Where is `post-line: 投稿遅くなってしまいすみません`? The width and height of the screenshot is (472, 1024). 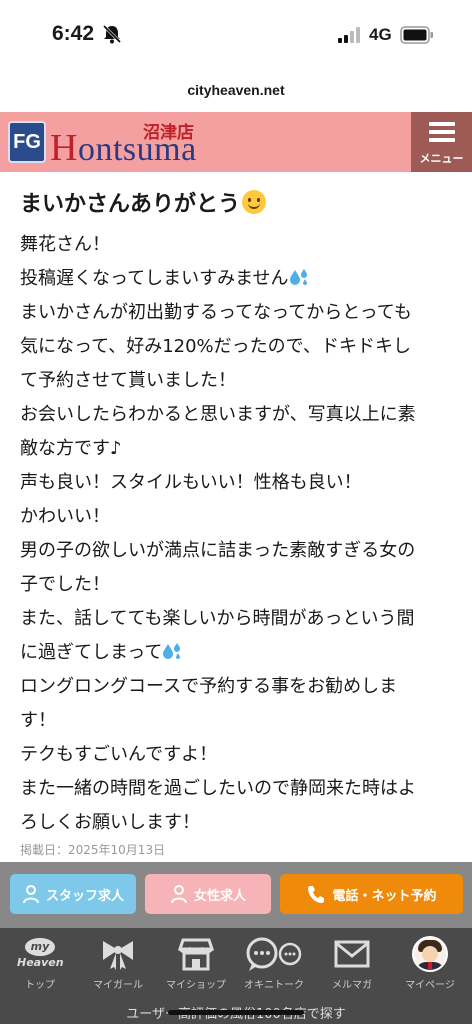
post-line: 投稿遅くなってしまいすみません is located at coordinates (235, 279).